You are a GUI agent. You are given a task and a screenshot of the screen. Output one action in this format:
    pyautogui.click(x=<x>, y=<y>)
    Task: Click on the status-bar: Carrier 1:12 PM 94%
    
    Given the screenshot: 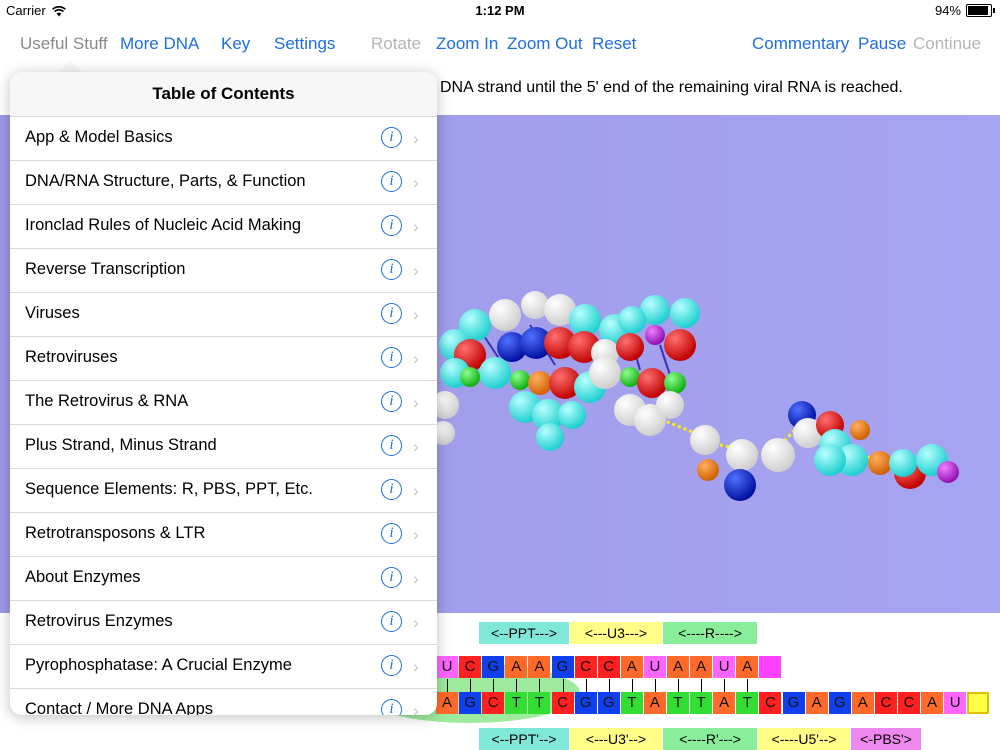 What is the action you would take?
    pyautogui.click(x=500, y=10)
    